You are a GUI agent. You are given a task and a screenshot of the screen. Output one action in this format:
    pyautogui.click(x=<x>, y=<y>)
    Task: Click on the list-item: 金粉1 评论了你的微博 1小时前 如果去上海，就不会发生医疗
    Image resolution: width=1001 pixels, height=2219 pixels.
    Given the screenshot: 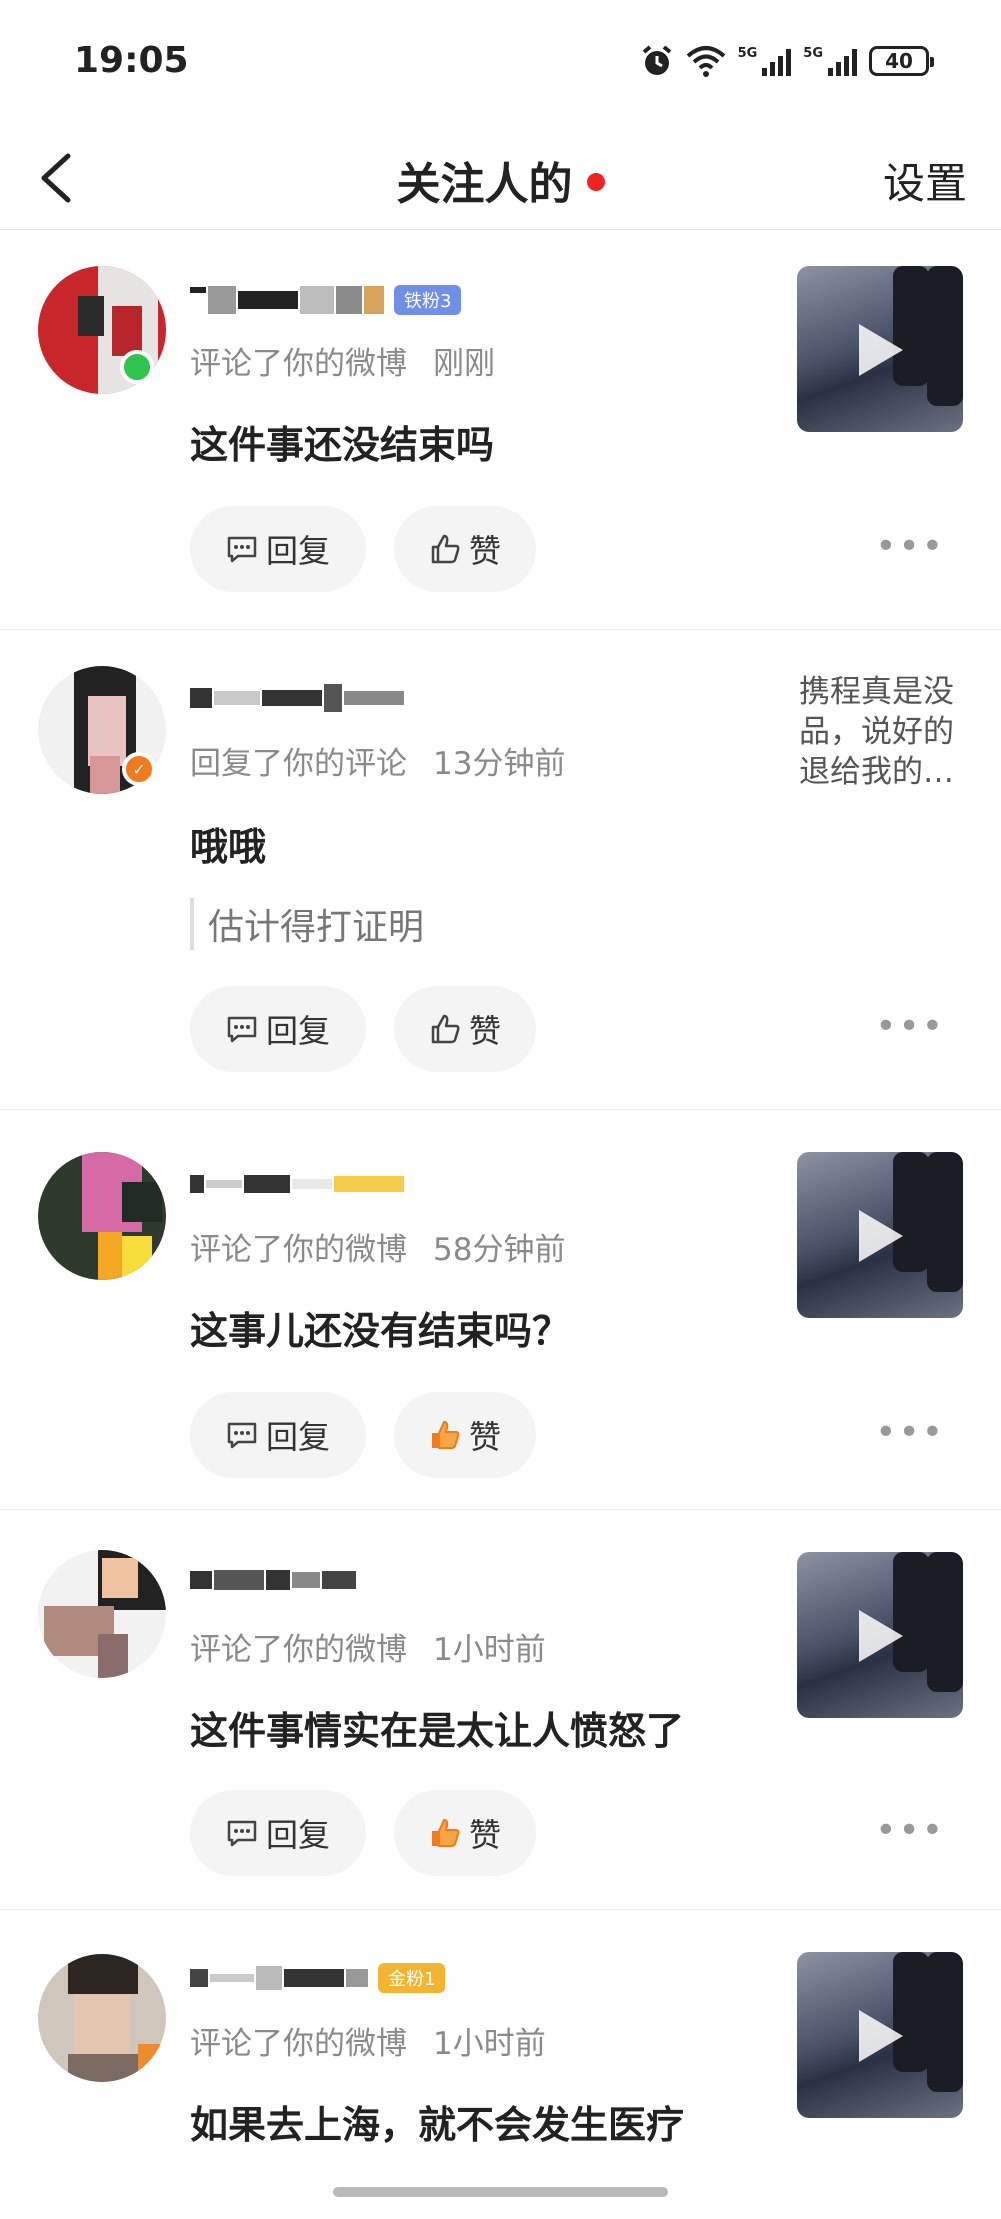 What is the action you would take?
    pyautogui.click(x=500, y=2028)
    